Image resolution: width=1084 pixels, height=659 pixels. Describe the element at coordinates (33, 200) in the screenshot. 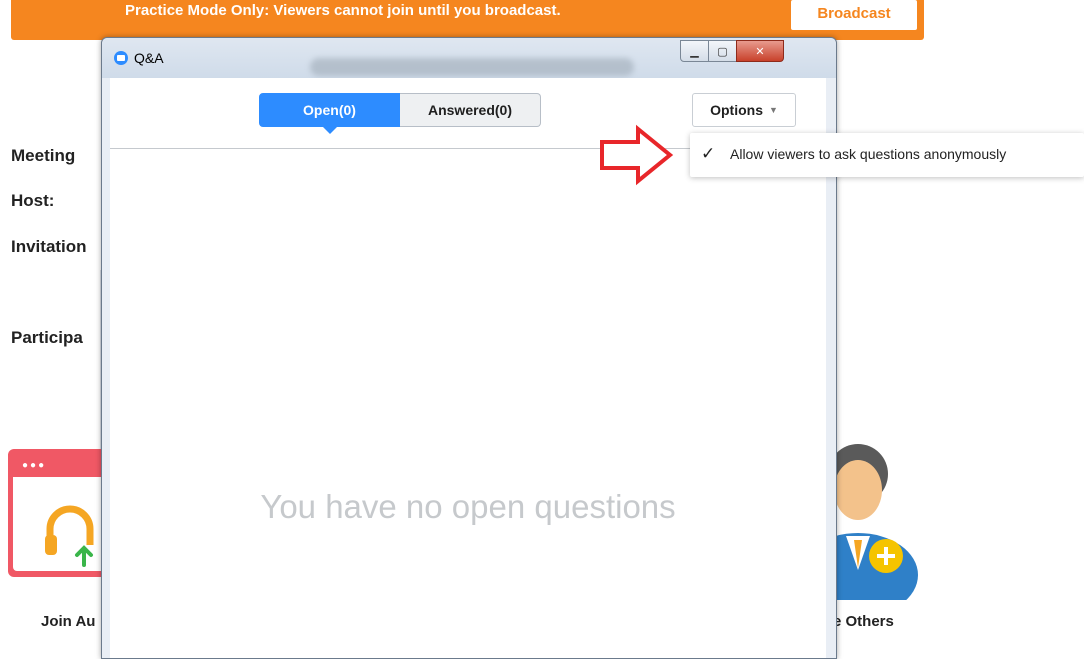

I see `host-label: Host:` at that location.